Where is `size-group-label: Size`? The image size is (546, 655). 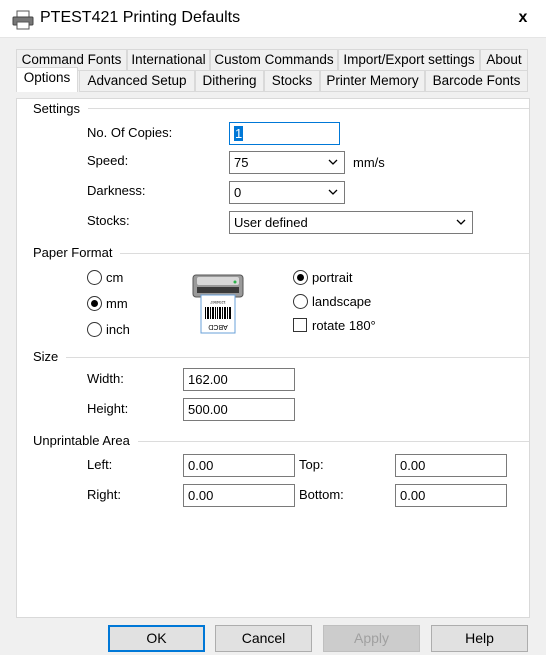
size-group-label: Size is located at coordinates (50, 356).